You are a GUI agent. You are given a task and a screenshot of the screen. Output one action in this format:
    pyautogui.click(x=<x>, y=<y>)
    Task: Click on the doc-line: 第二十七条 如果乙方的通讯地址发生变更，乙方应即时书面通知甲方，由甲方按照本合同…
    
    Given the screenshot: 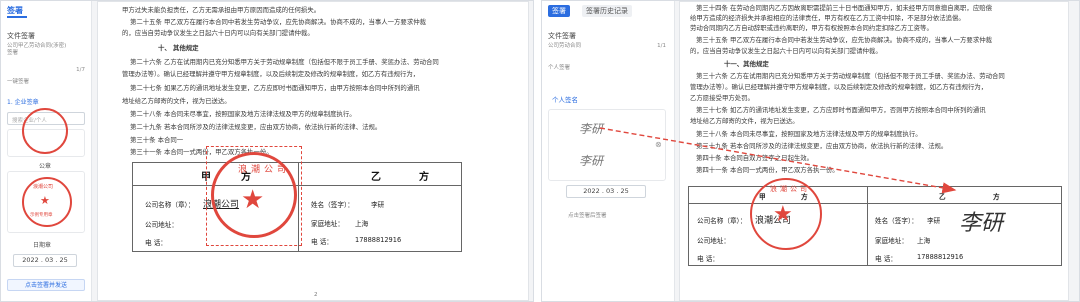 What is the action you would take?
    pyautogui.click(x=275, y=88)
    